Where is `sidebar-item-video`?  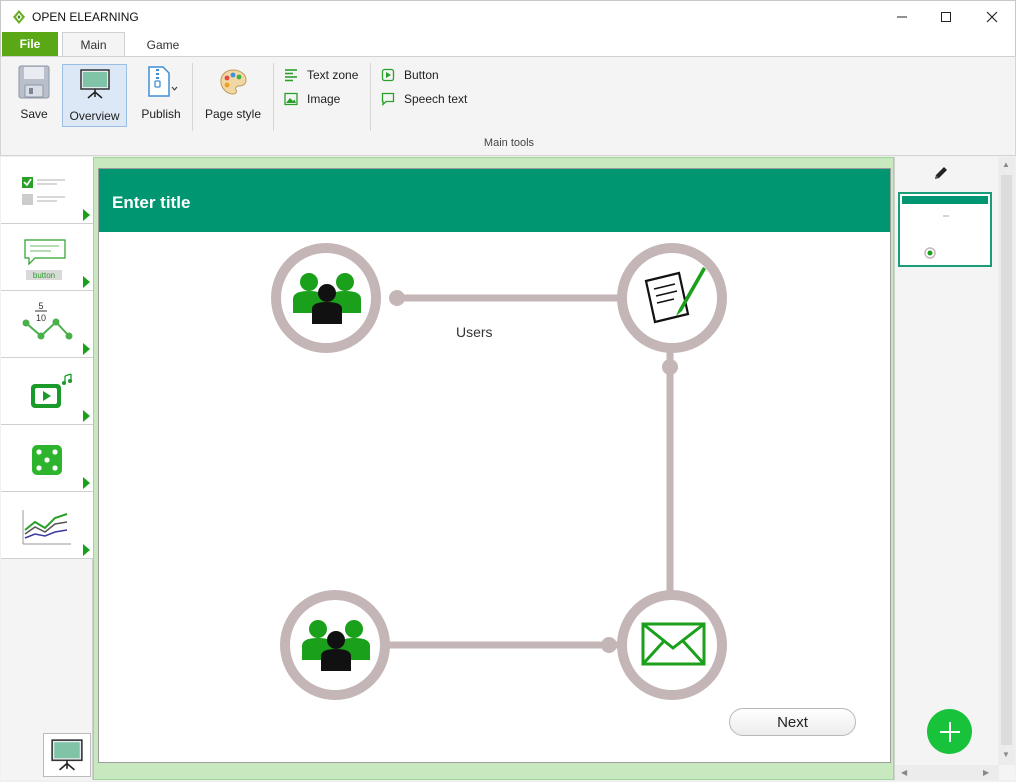 sidebar-item-video is located at coordinates (47, 391).